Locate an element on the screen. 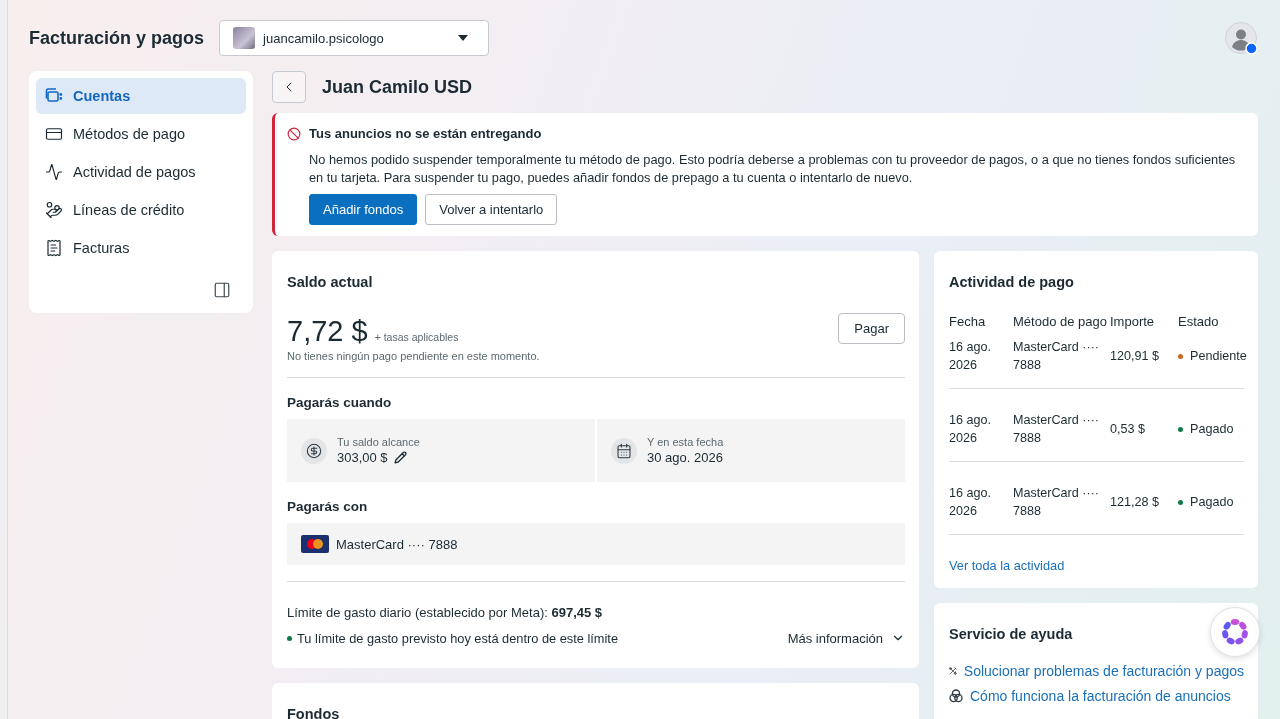 The height and width of the screenshot is (719, 1280). avatar-icon is located at coordinates (1241, 38).